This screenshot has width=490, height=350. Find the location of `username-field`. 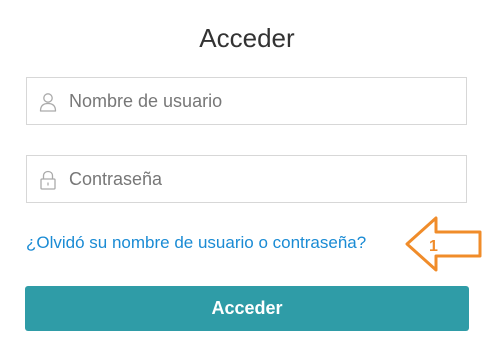

username-field is located at coordinates (246, 101).